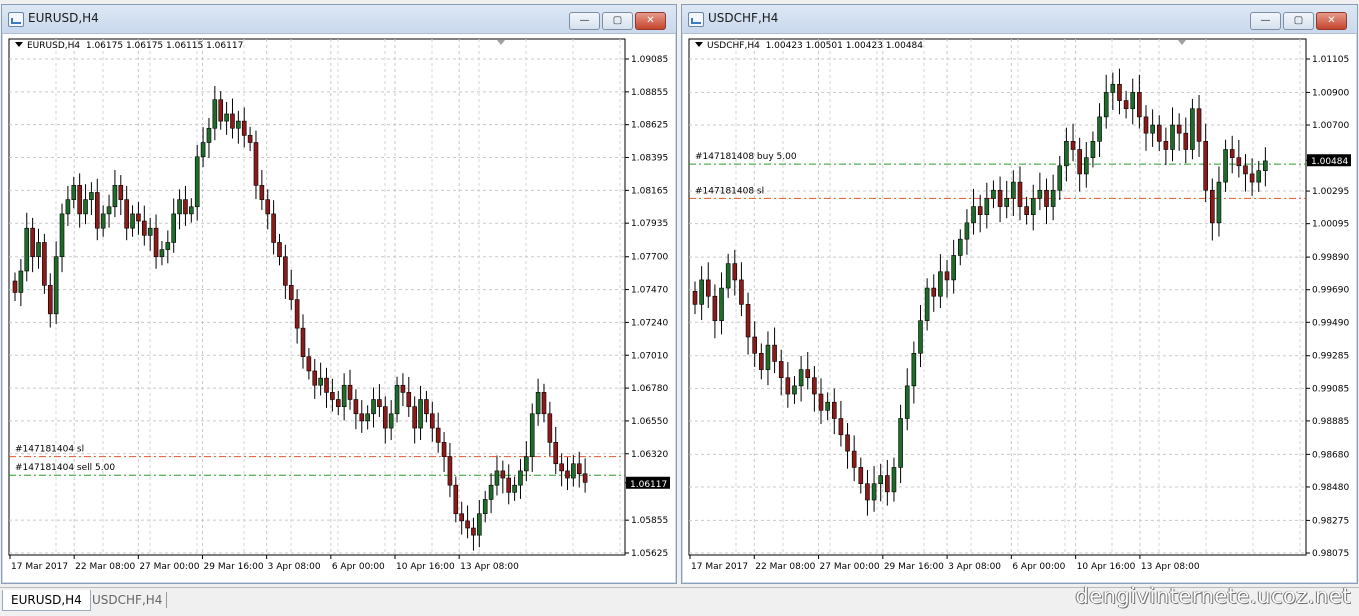  I want to click on price-label: 1.07470, so click(649, 291).